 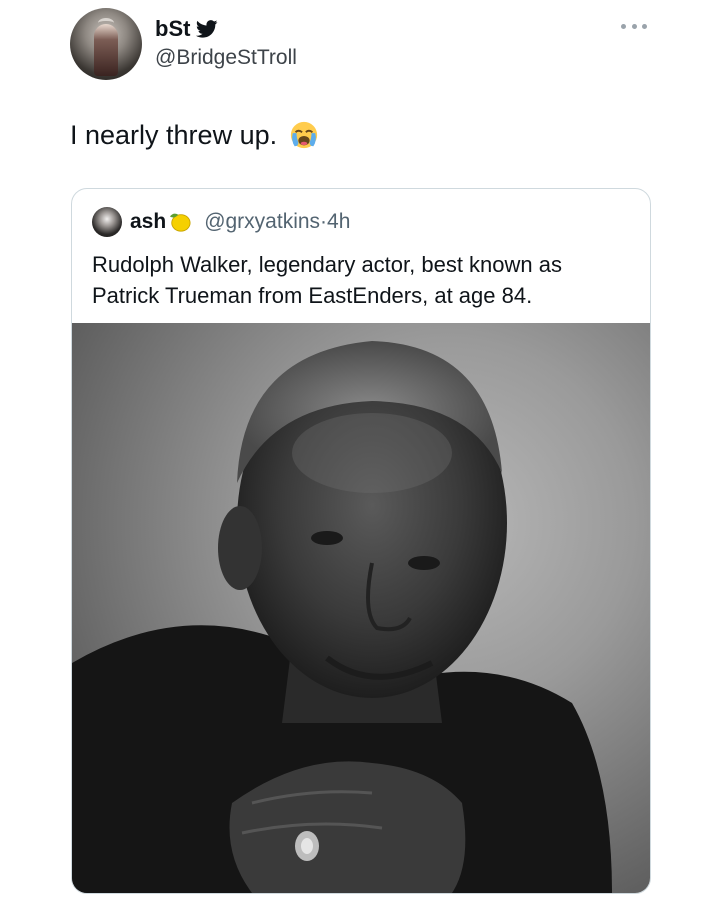 What do you see at coordinates (172, 29) in the screenshot?
I see `author-name-text: bSt` at bounding box center [172, 29].